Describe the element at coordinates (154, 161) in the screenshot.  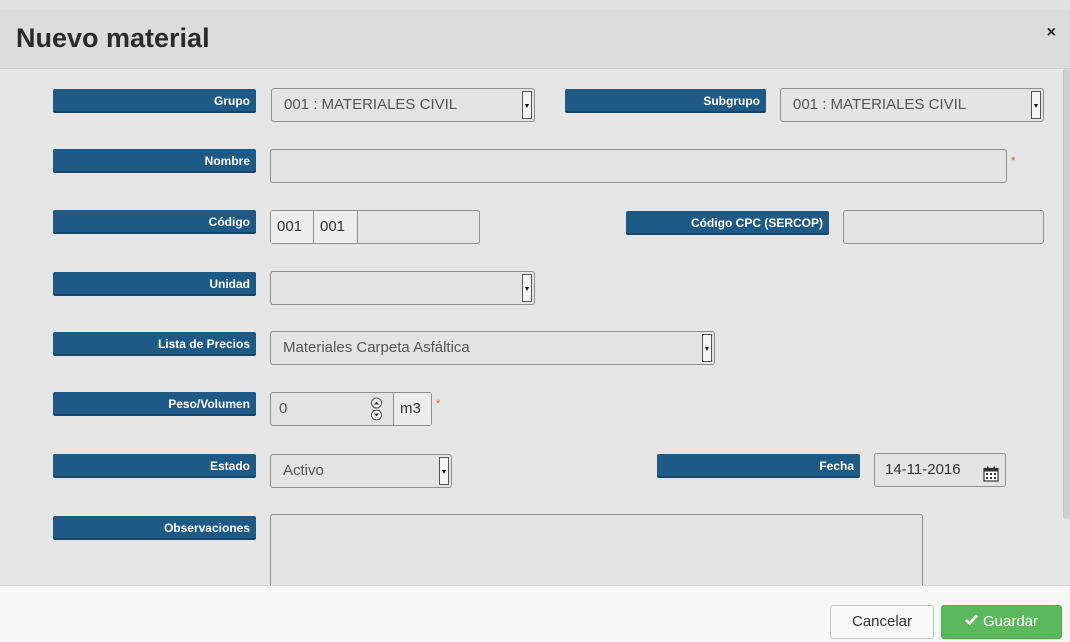
I see `nombre-label: Nombre` at that location.